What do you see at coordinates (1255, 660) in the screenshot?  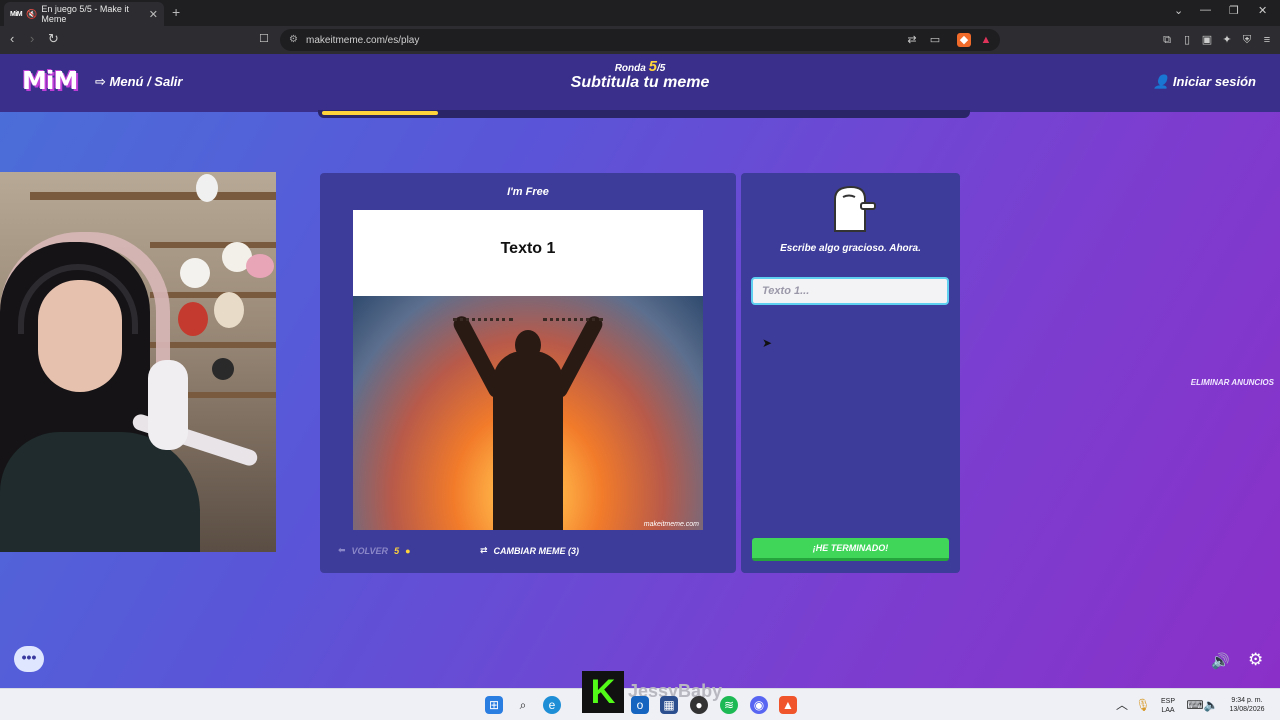 I see `gear-icon: ⚙` at bounding box center [1255, 660].